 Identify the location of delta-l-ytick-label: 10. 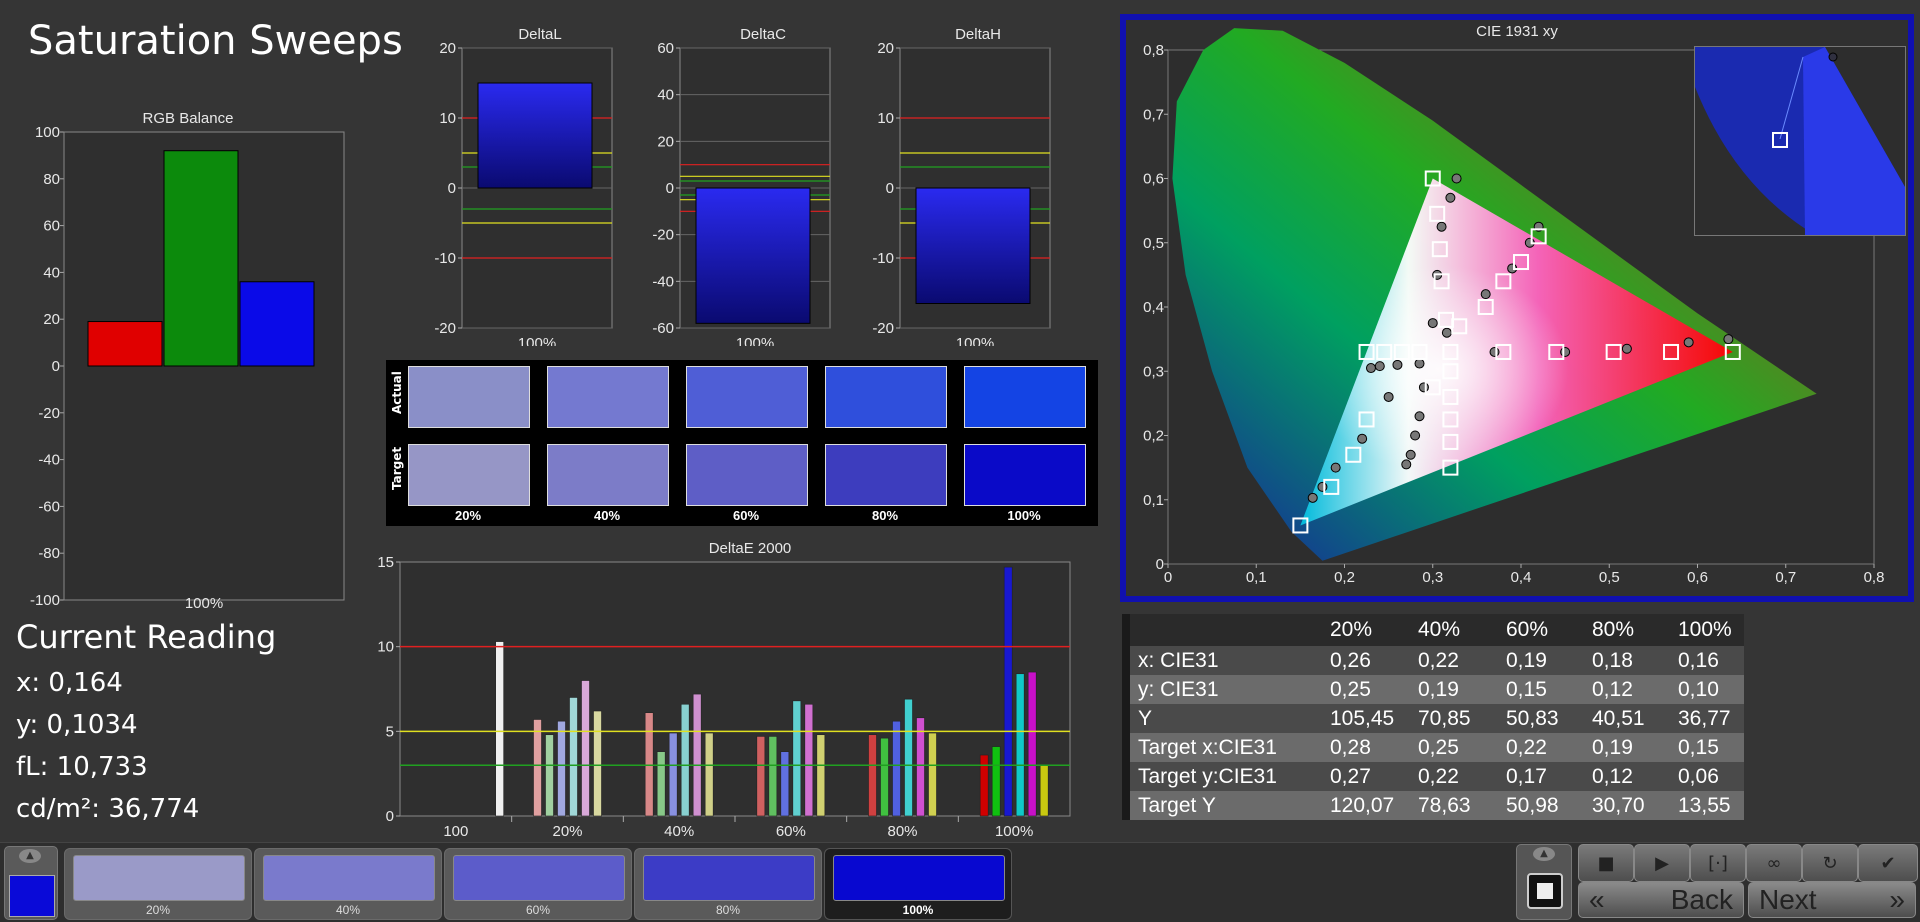
(447, 118).